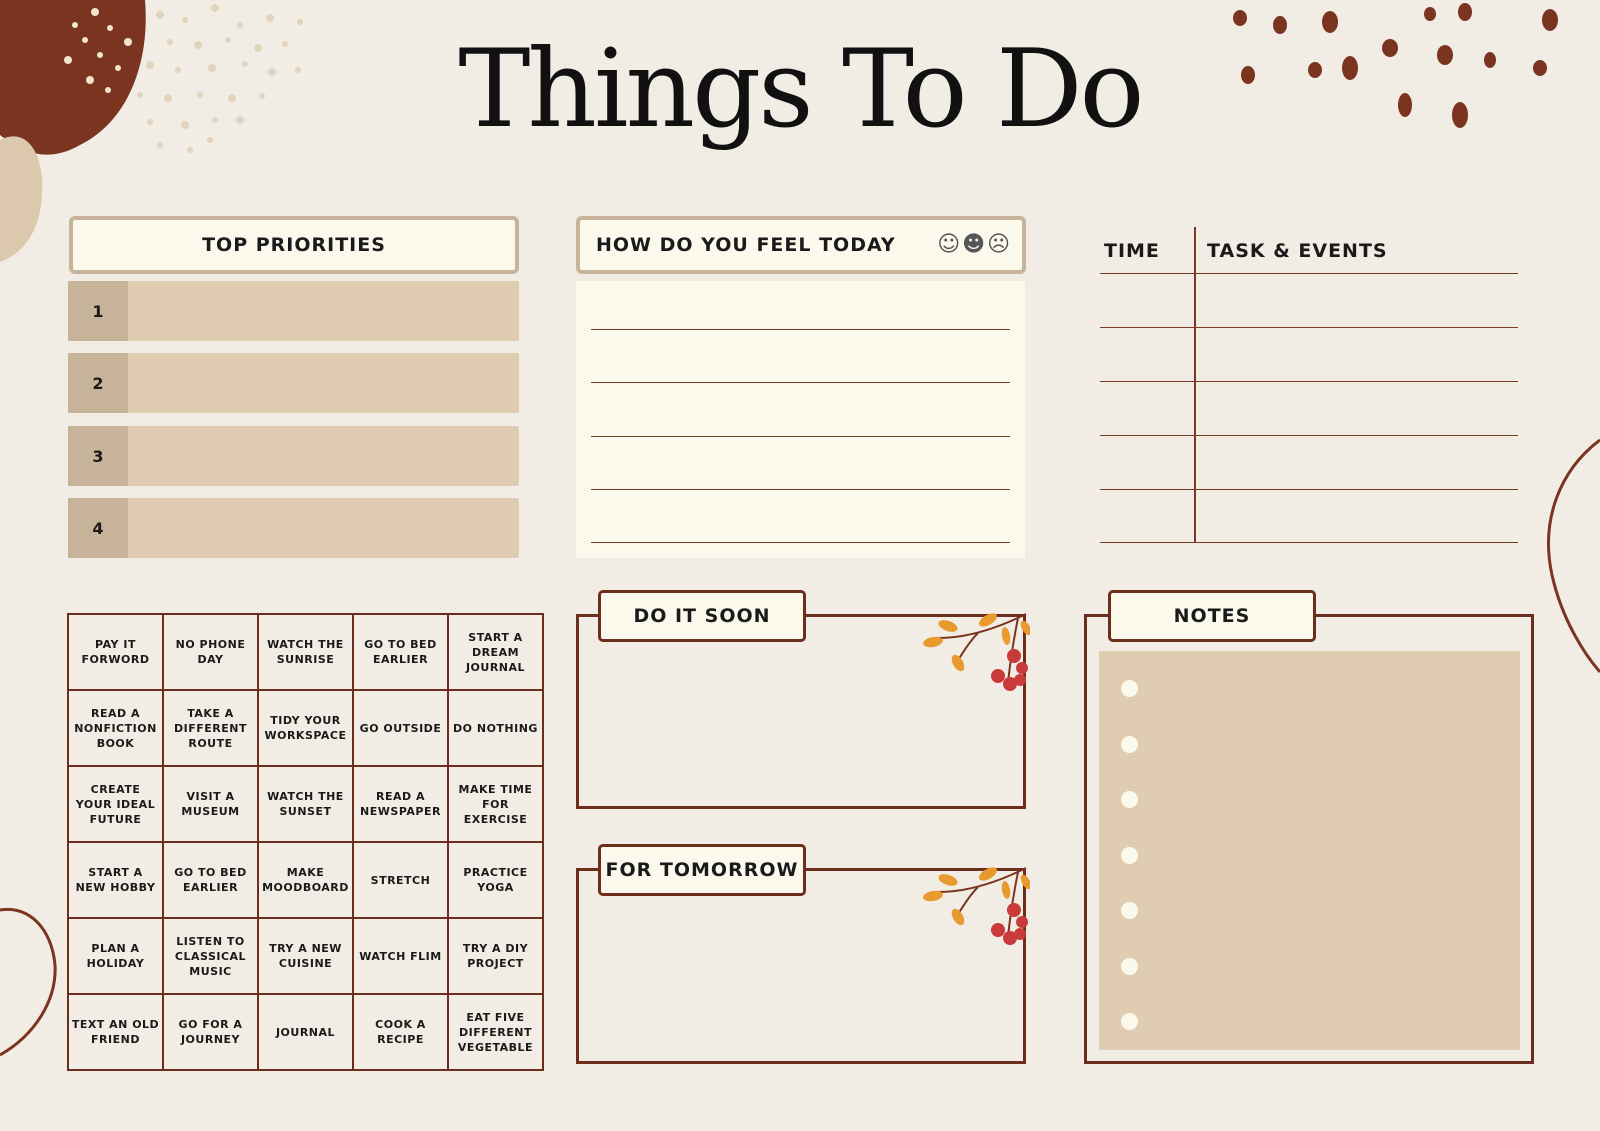 This screenshot has width=1600, height=1131. I want to click on bingo-cell: CREATE YOUR IDEAL FUTURE, so click(115, 804).